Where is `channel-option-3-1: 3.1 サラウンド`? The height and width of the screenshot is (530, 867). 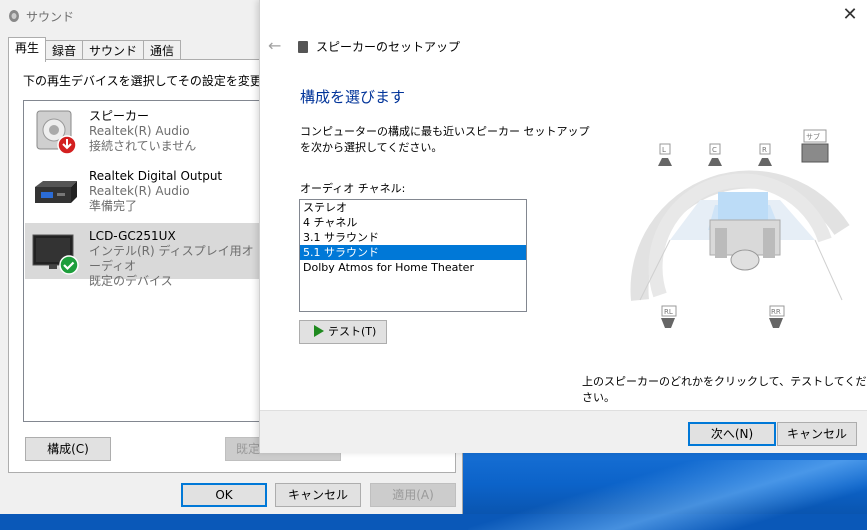 channel-option-3-1: 3.1 サラウンド is located at coordinates (413, 237).